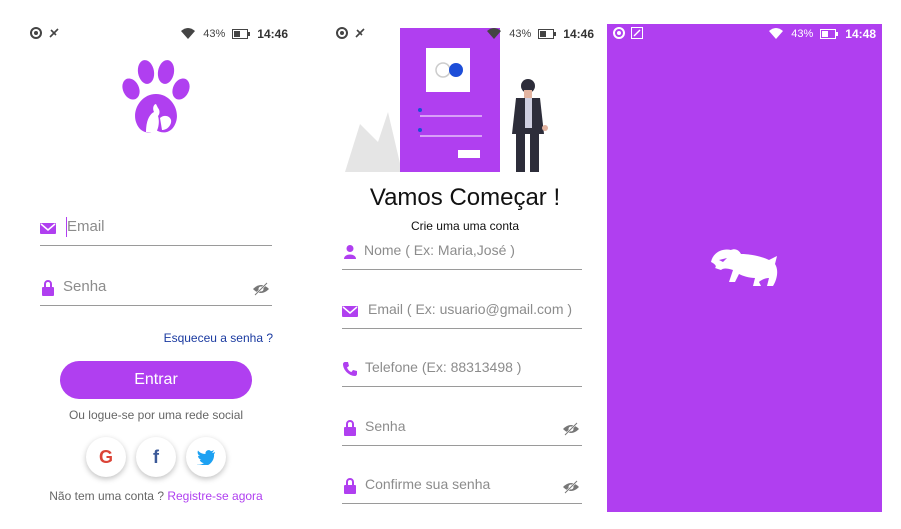 The image size is (901, 529). I want to click on google-button: G, so click(106, 457).